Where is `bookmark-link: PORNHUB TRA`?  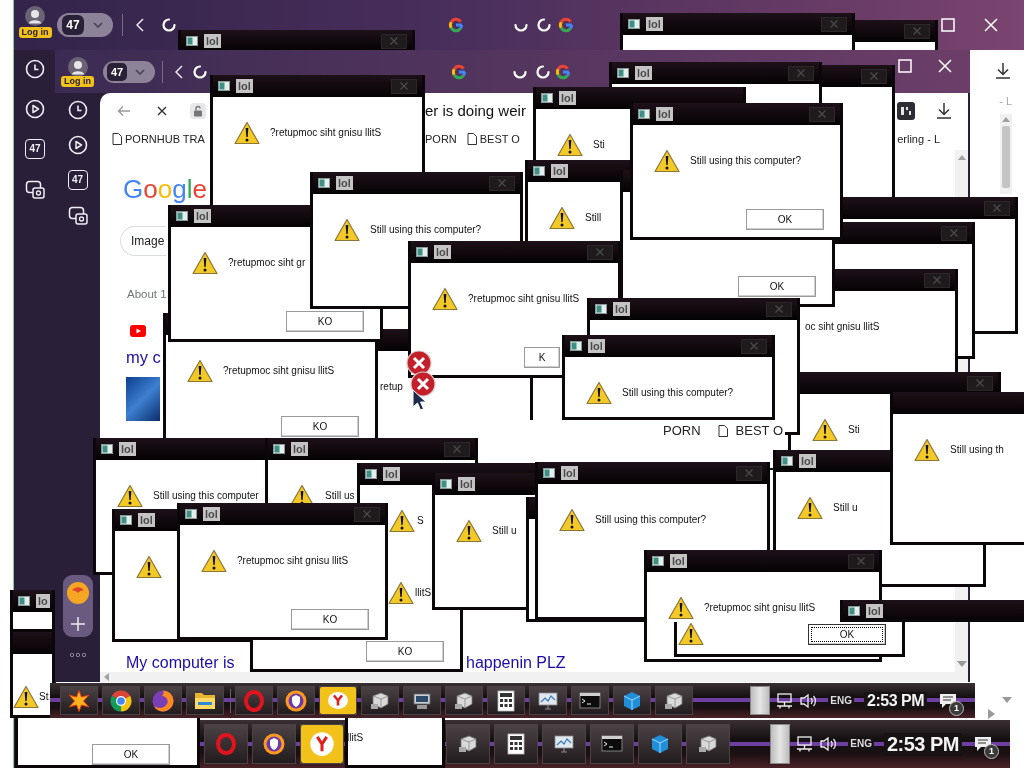
bookmark-link: PORNHUB TRA is located at coordinates (165, 139).